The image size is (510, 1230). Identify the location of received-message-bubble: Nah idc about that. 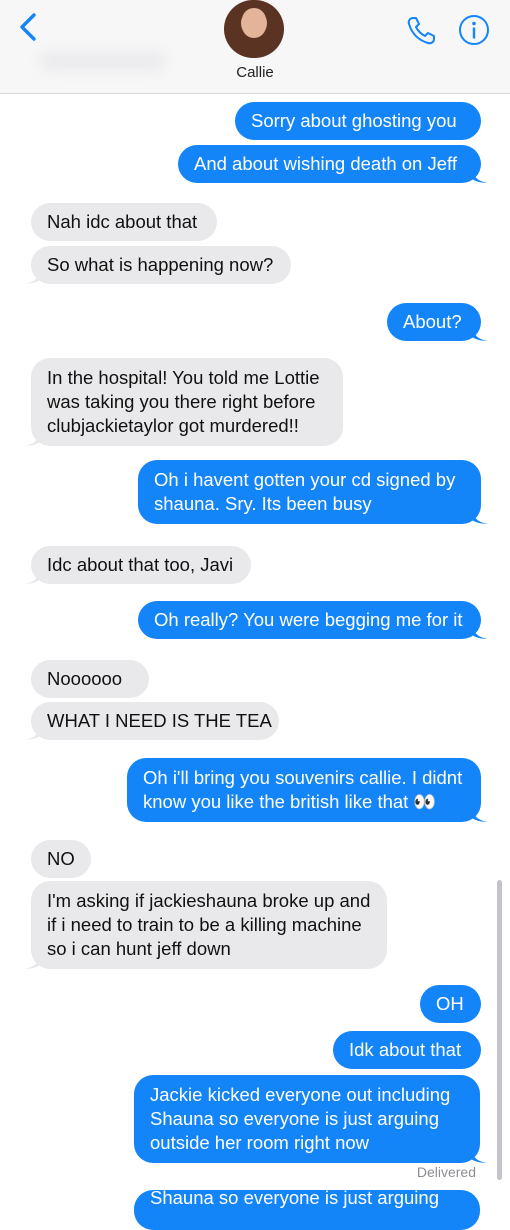
(124, 222).